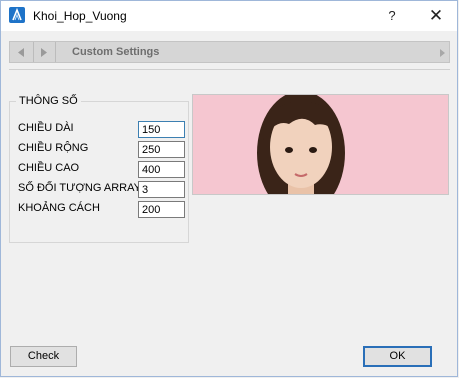  What do you see at coordinates (49, 168) in the screenshot?
I see `height-label: CHIỀU CAO` at bounding box center [49, 168].